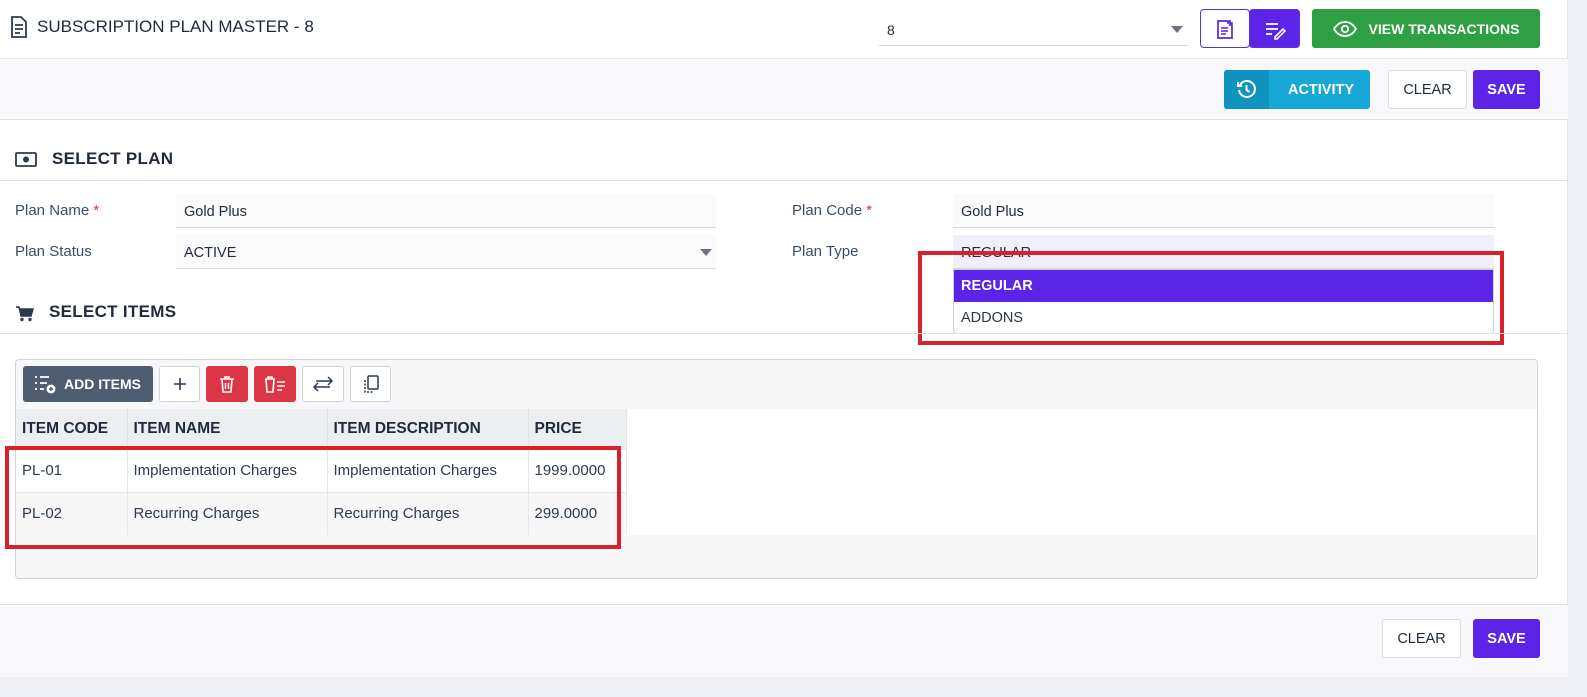 This screenshot has height=697, width=1587. I want to click on trash-icon, so click(227, 384).